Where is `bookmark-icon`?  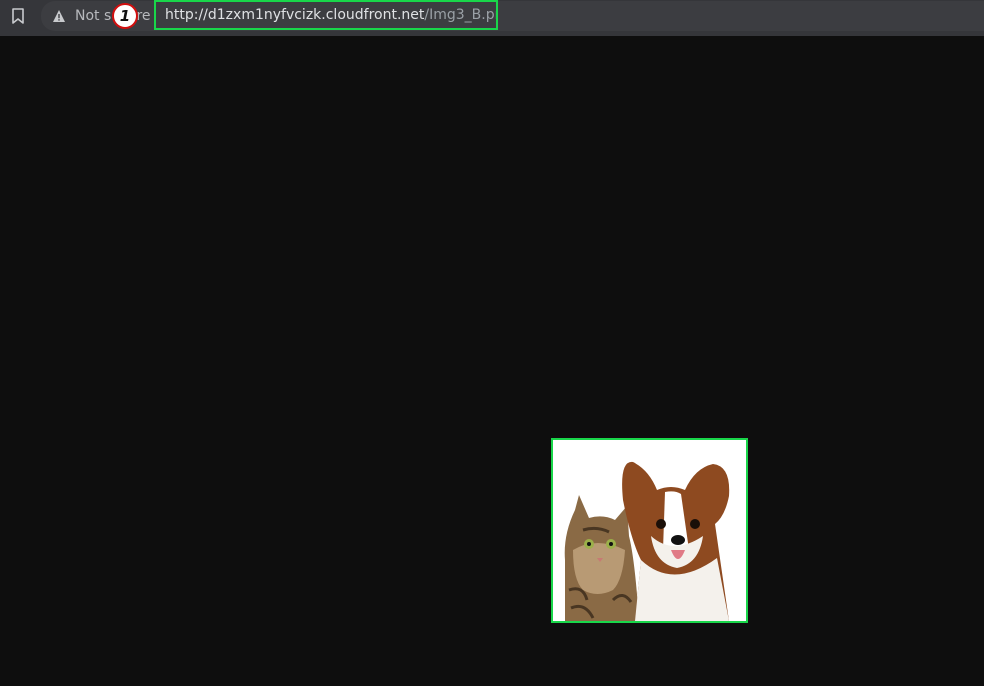 bookmark-icon is located at coordinates (18, 16).